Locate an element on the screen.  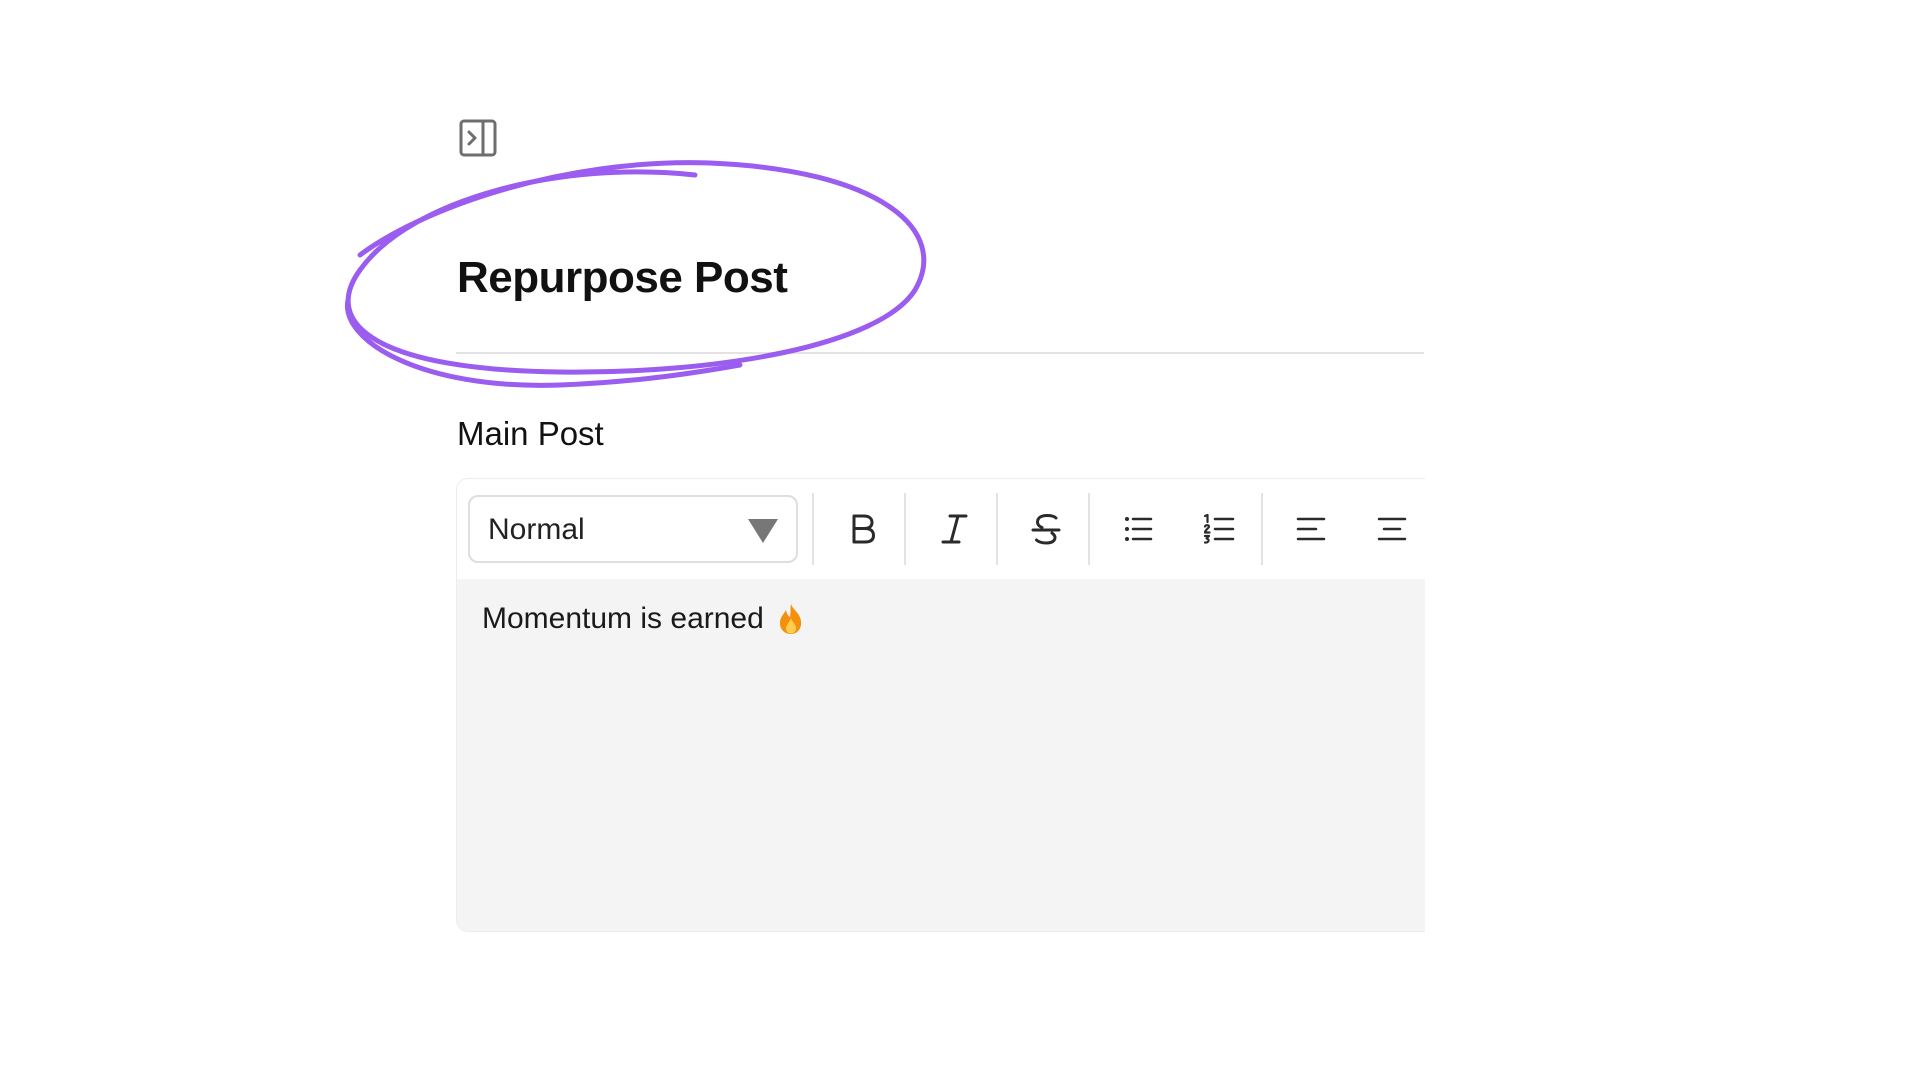
bold-icon is located at coordinates (863, 529).